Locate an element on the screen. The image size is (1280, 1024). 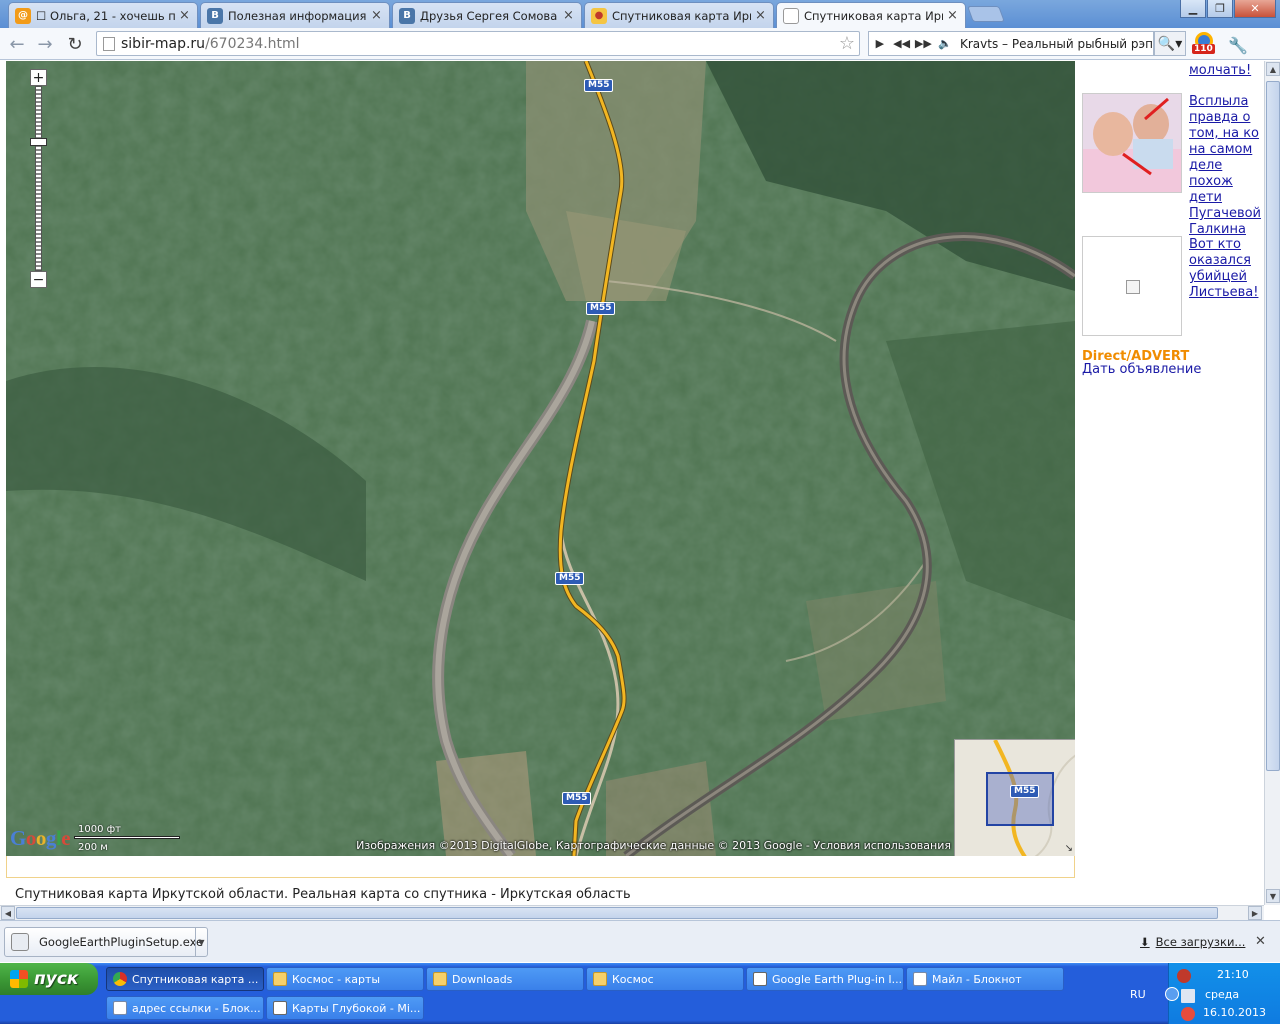
minimize-button: ▁ is located at coordinates (1193, 9).